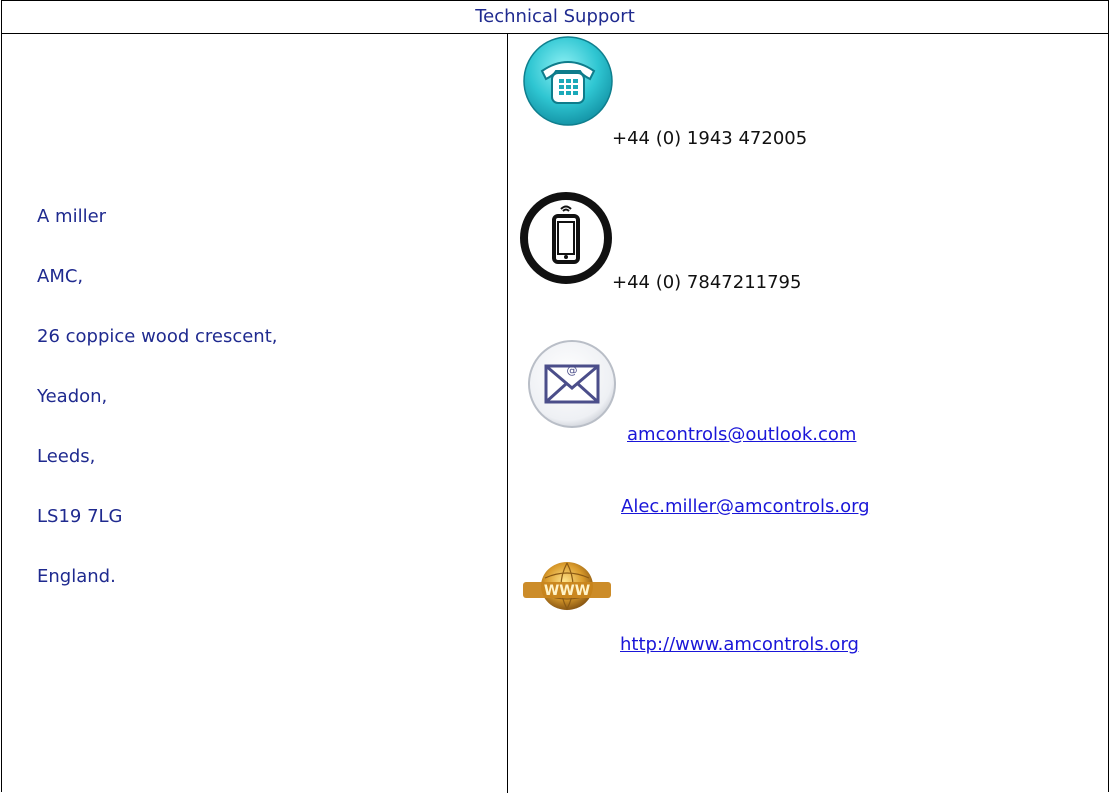 The image size is (1111, 793). What do you see at coordinates (566, 238) in the screenshot?
I see `mobile-icon` at bounding box center [566, 238].